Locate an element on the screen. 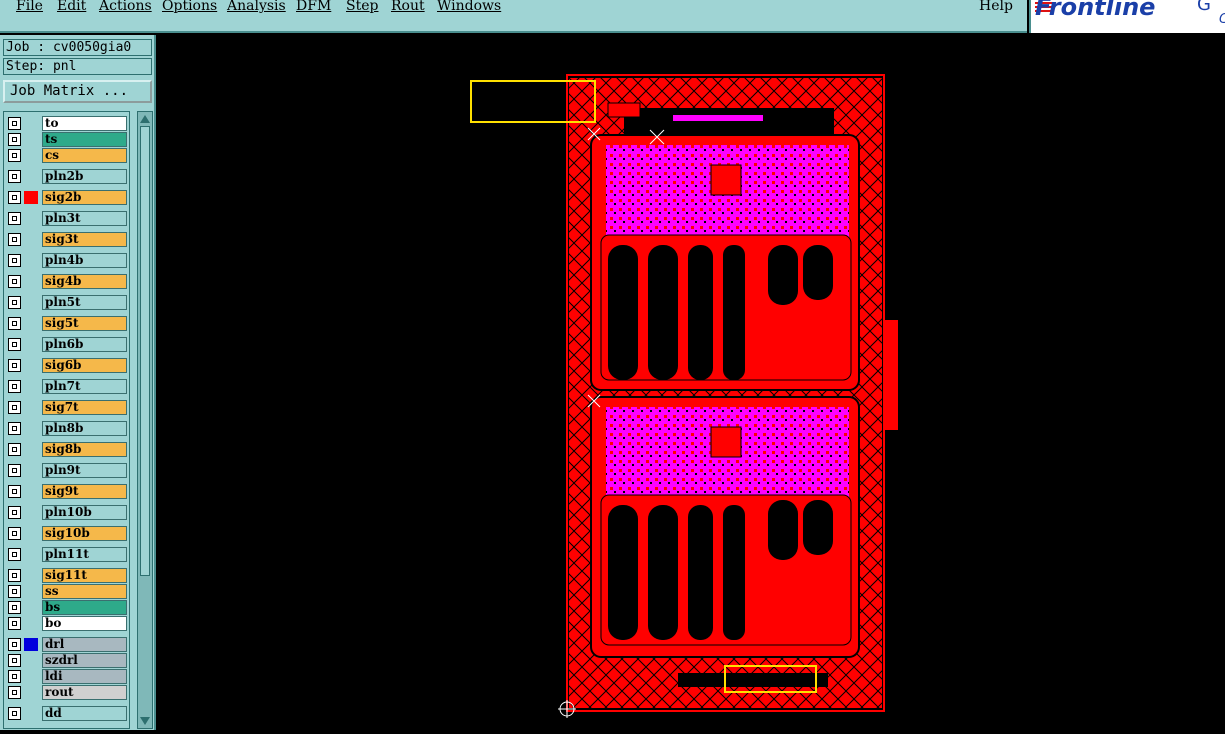  layer-name: pln2b is located at coordinates (84, 176).